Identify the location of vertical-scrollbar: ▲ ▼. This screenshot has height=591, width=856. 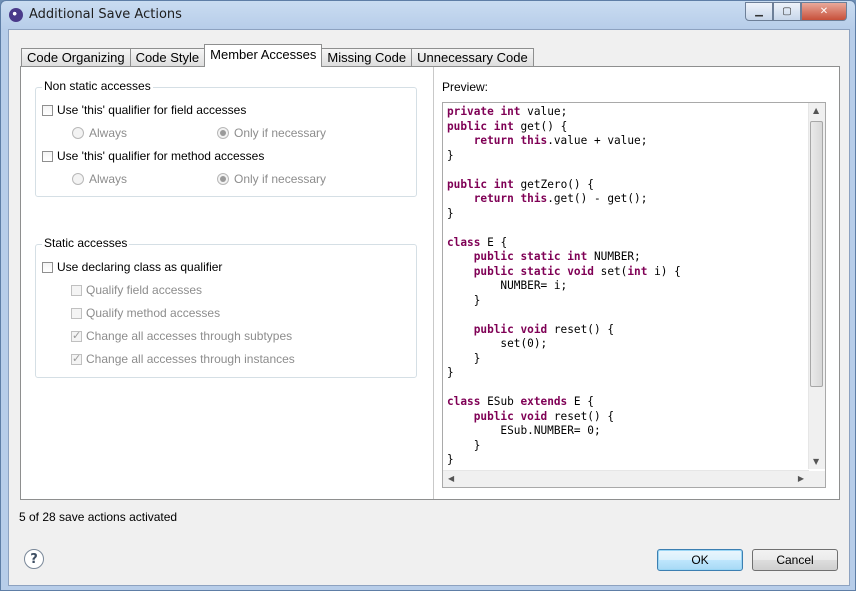
(816, 286).